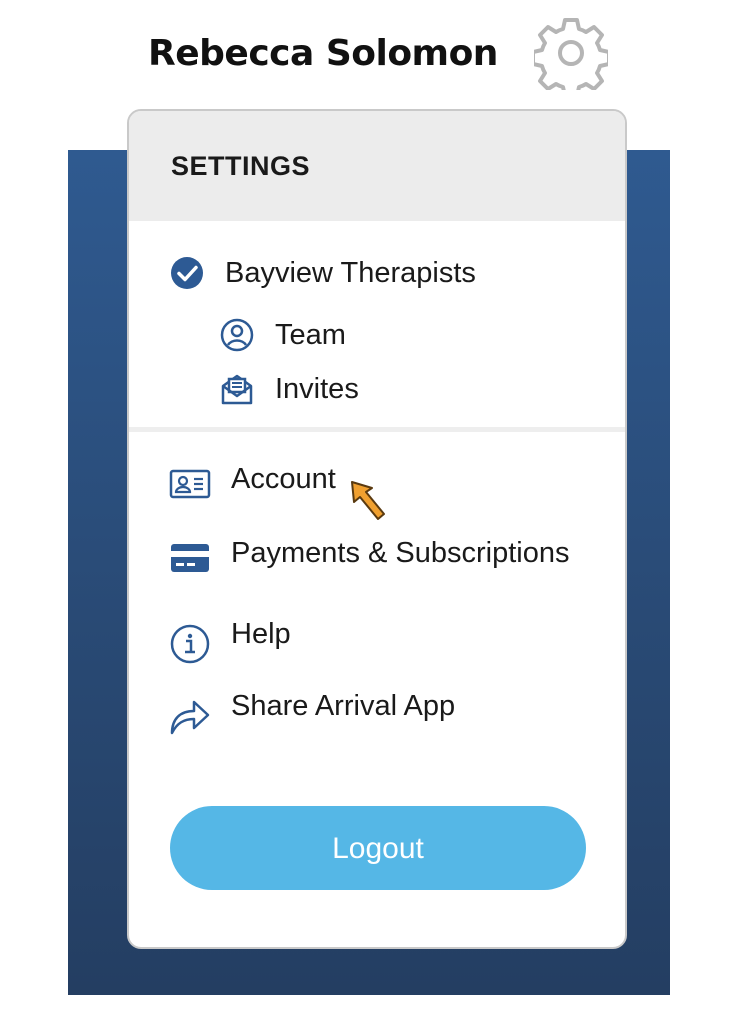  Describe the element at coordinates (190, 558) in the screenshot. I see `credit-card-icon` at that location.